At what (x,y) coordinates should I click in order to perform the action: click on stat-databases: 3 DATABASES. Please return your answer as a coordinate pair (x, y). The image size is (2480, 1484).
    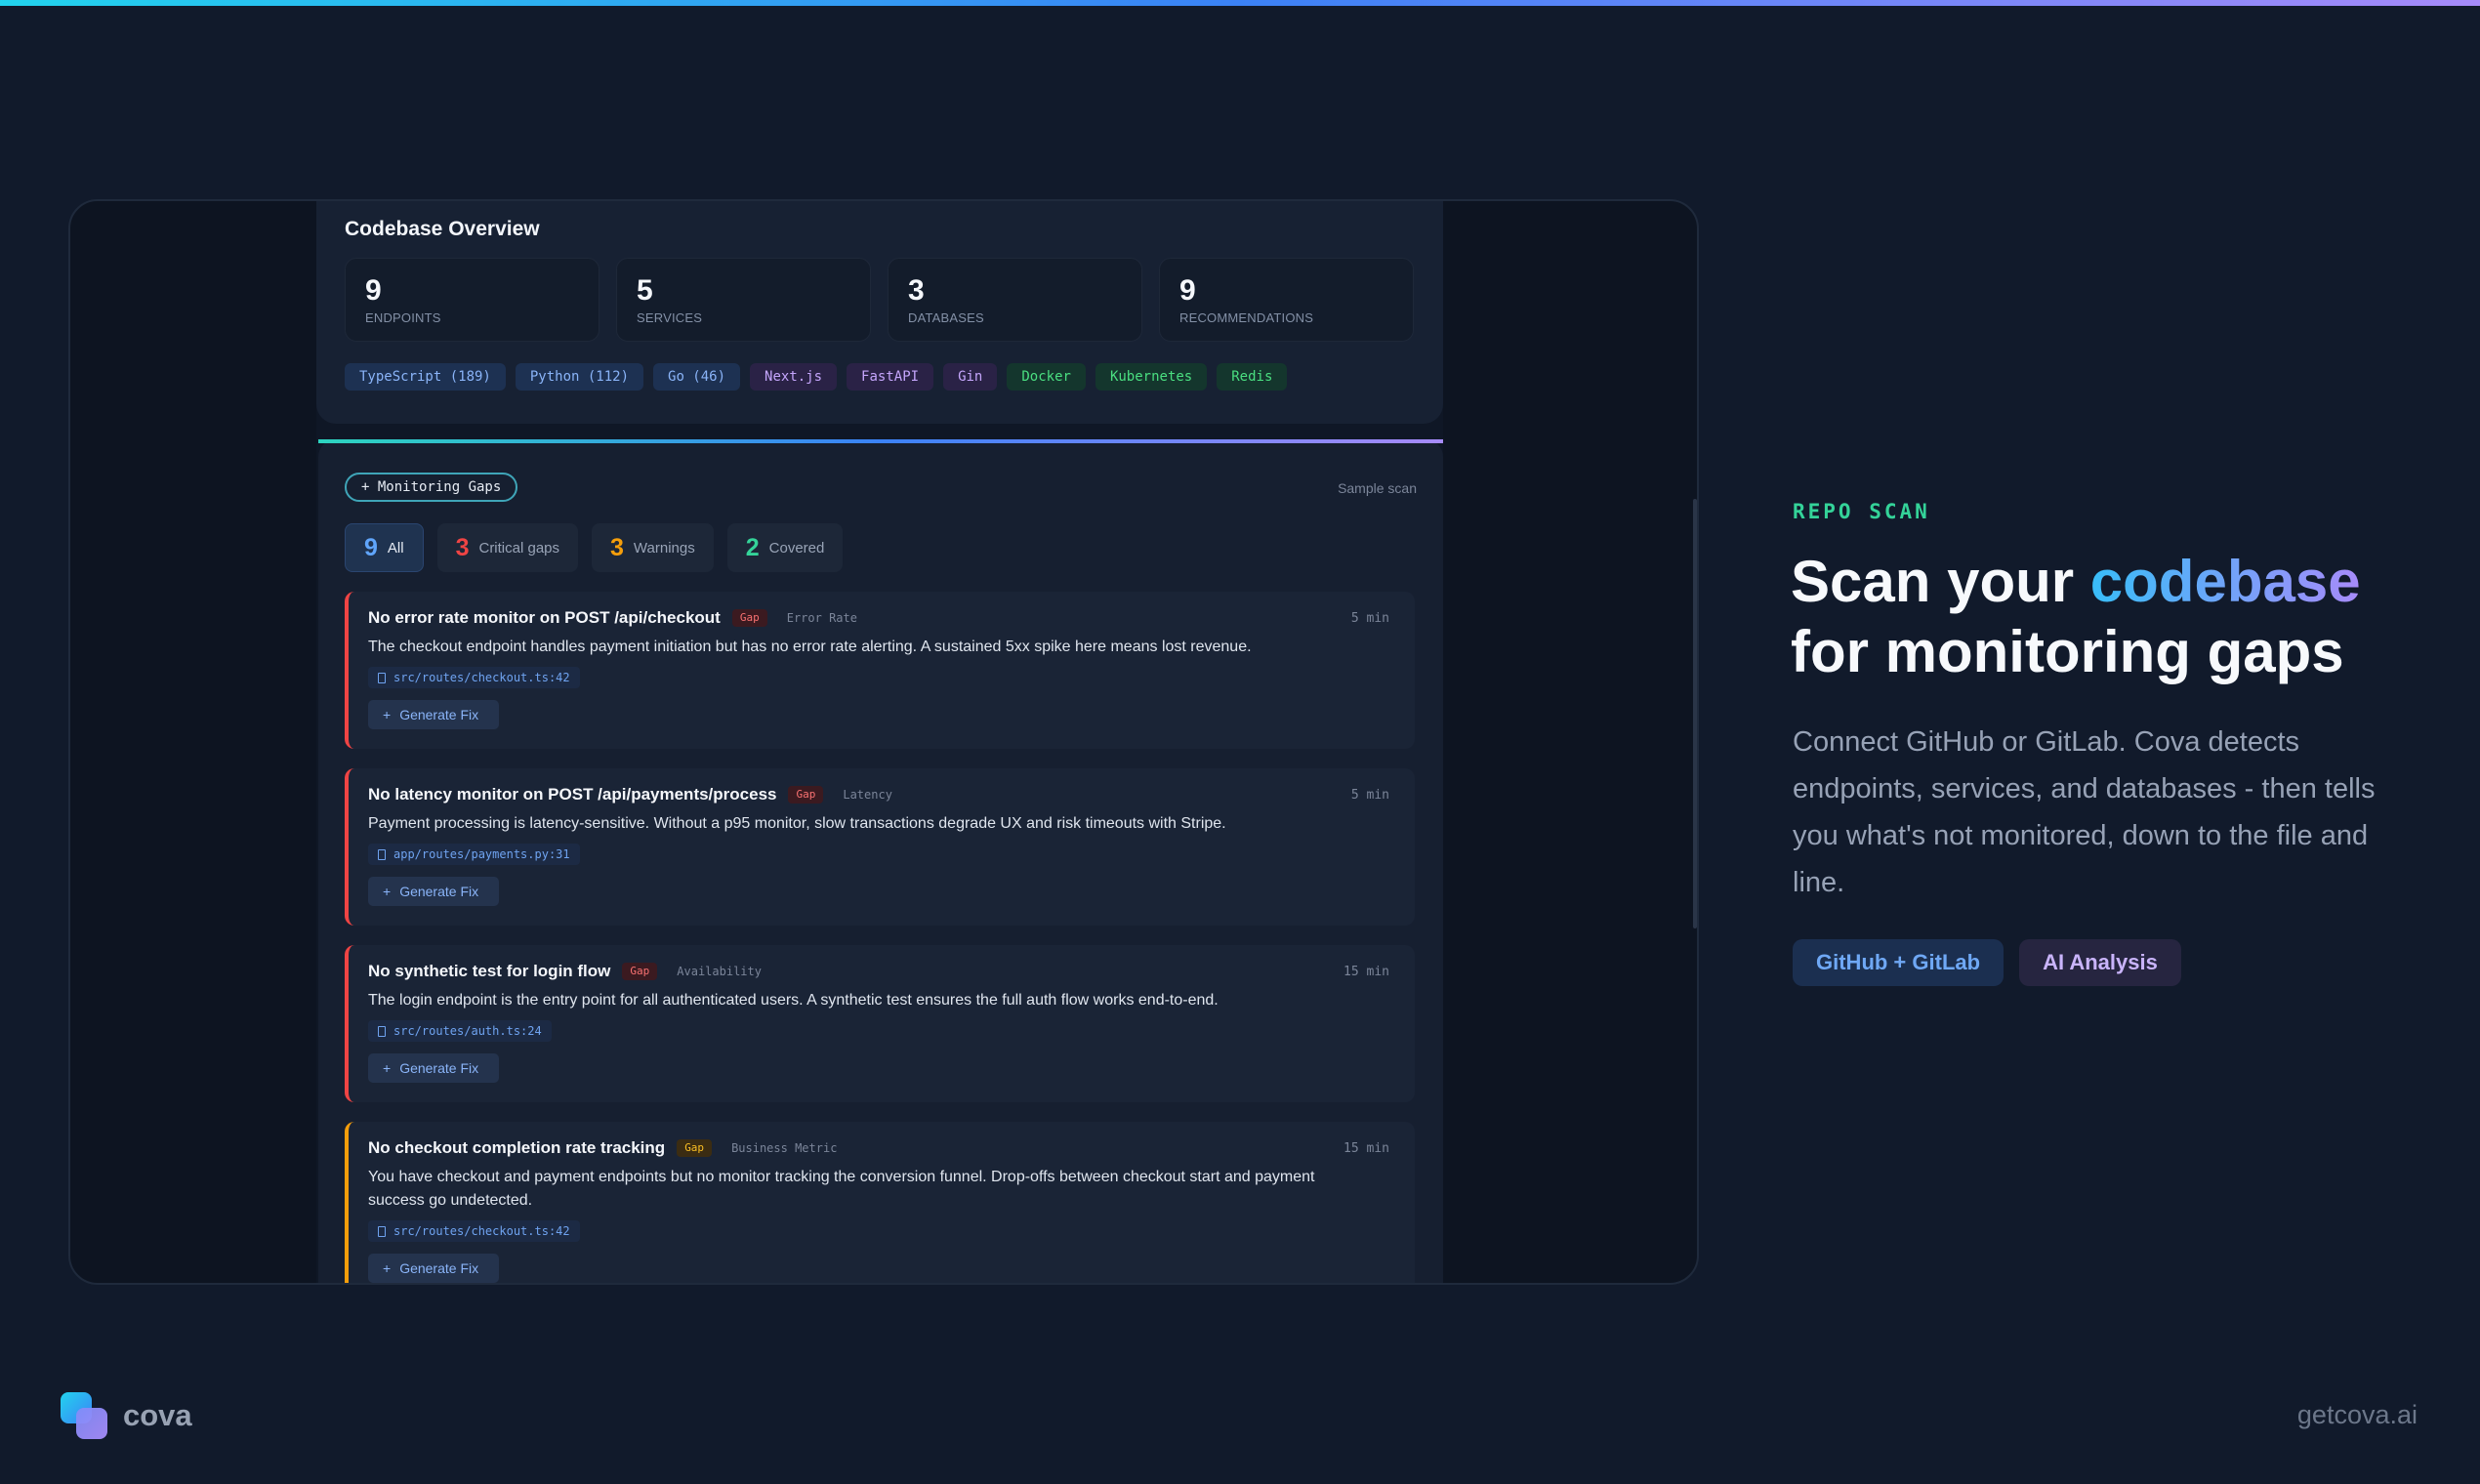
    Looking at the image, I should click on (1015, 300).